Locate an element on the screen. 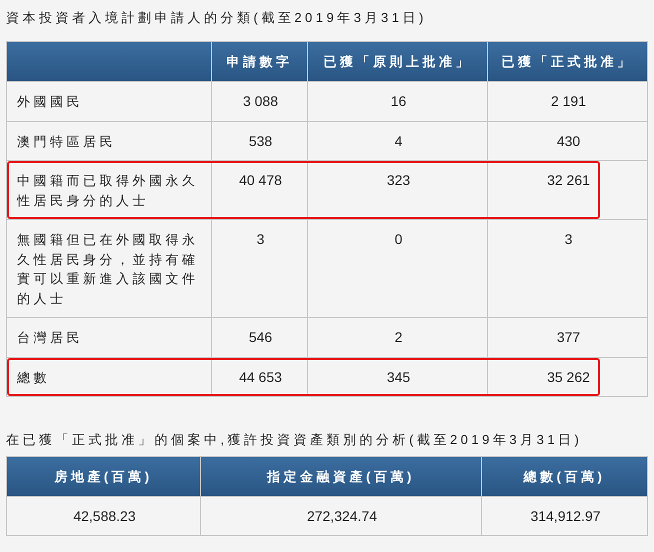 The width and height of the screenshot is (654, 552). column-header: 申請數字 is located at coordinates (260, 62).